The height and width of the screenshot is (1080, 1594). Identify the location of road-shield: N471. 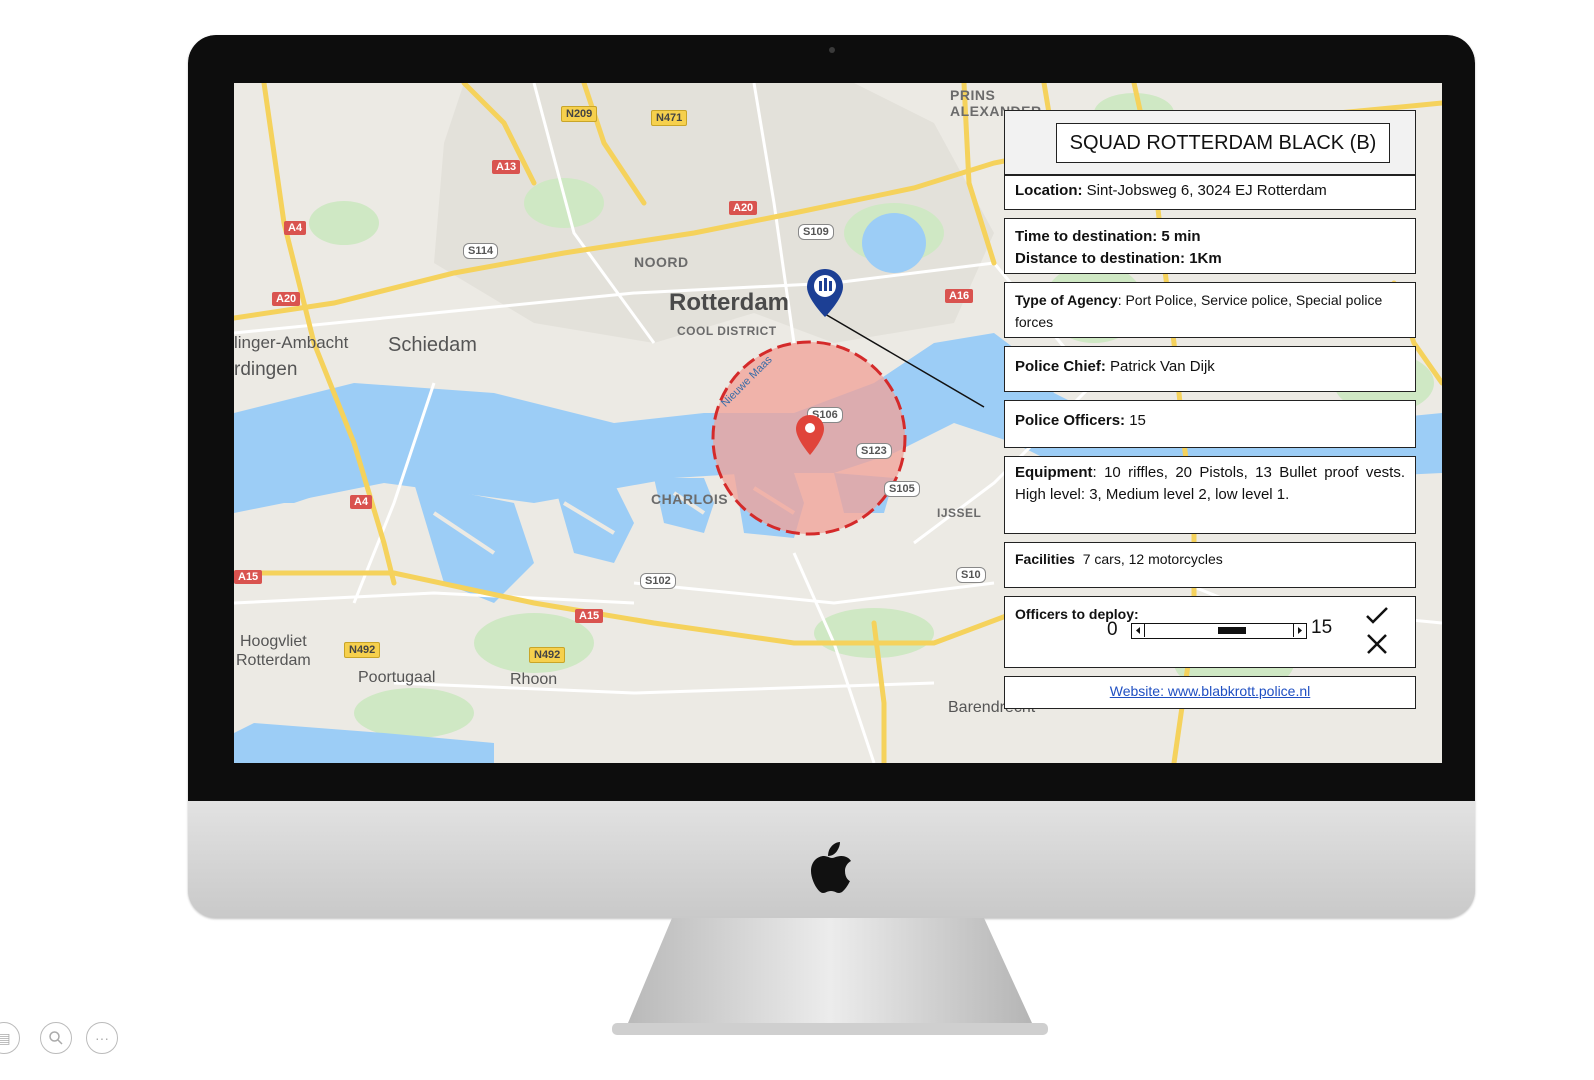
(669, 118).